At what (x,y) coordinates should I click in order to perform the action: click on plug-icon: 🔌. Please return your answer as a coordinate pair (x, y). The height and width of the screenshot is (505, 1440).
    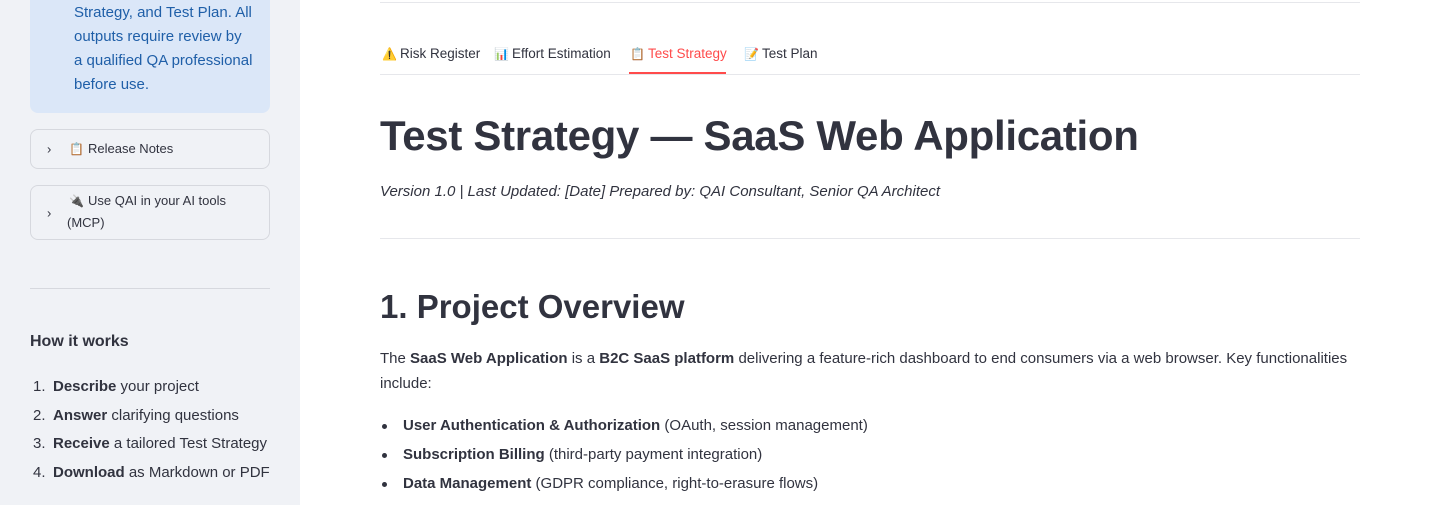
    Looking at the image, I should click on (76, 201).